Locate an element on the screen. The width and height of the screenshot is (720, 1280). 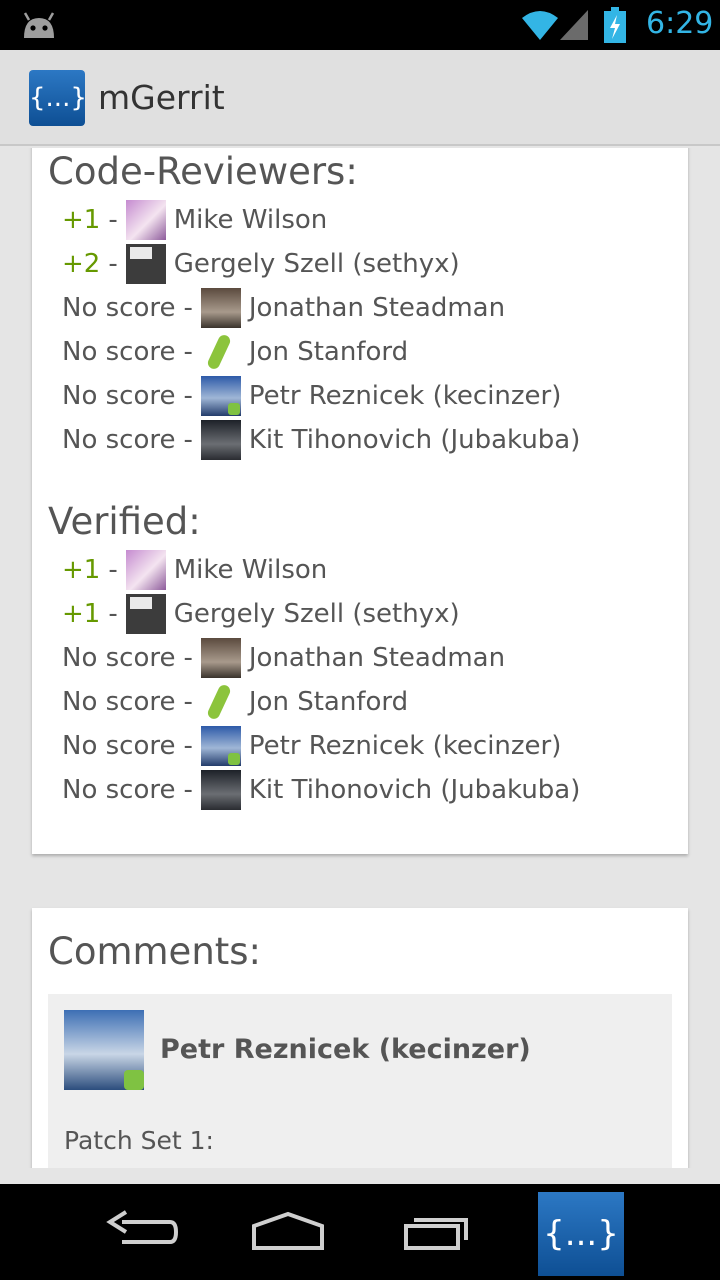
recent-apps-icon is located at coordinates (436, 1234).